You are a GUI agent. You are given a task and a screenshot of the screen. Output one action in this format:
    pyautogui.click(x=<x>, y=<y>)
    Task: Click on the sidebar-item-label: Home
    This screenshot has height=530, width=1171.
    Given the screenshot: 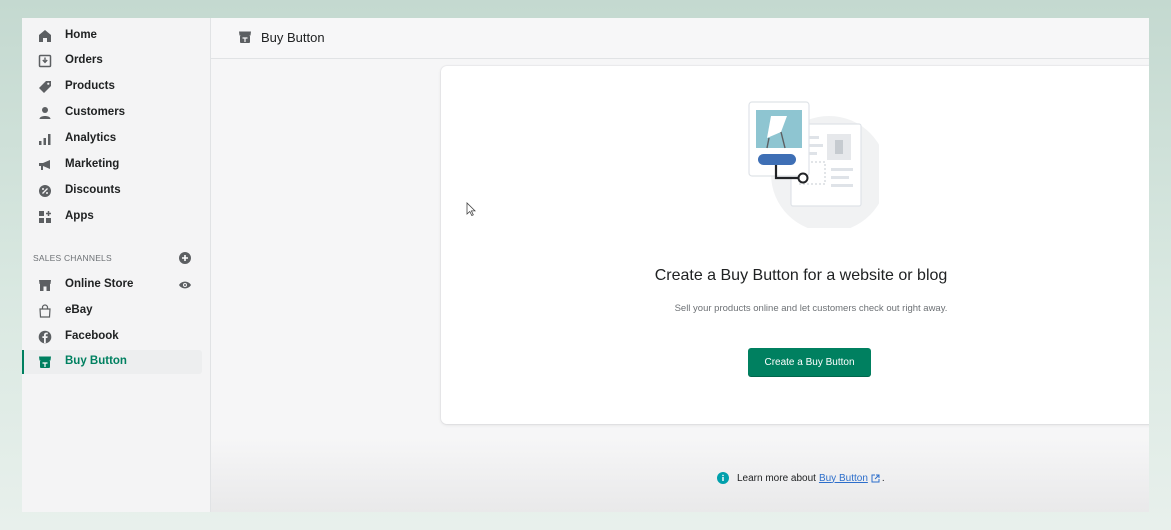 What is the action you would take?
    pyautogui.click(x=81, y=35)
    